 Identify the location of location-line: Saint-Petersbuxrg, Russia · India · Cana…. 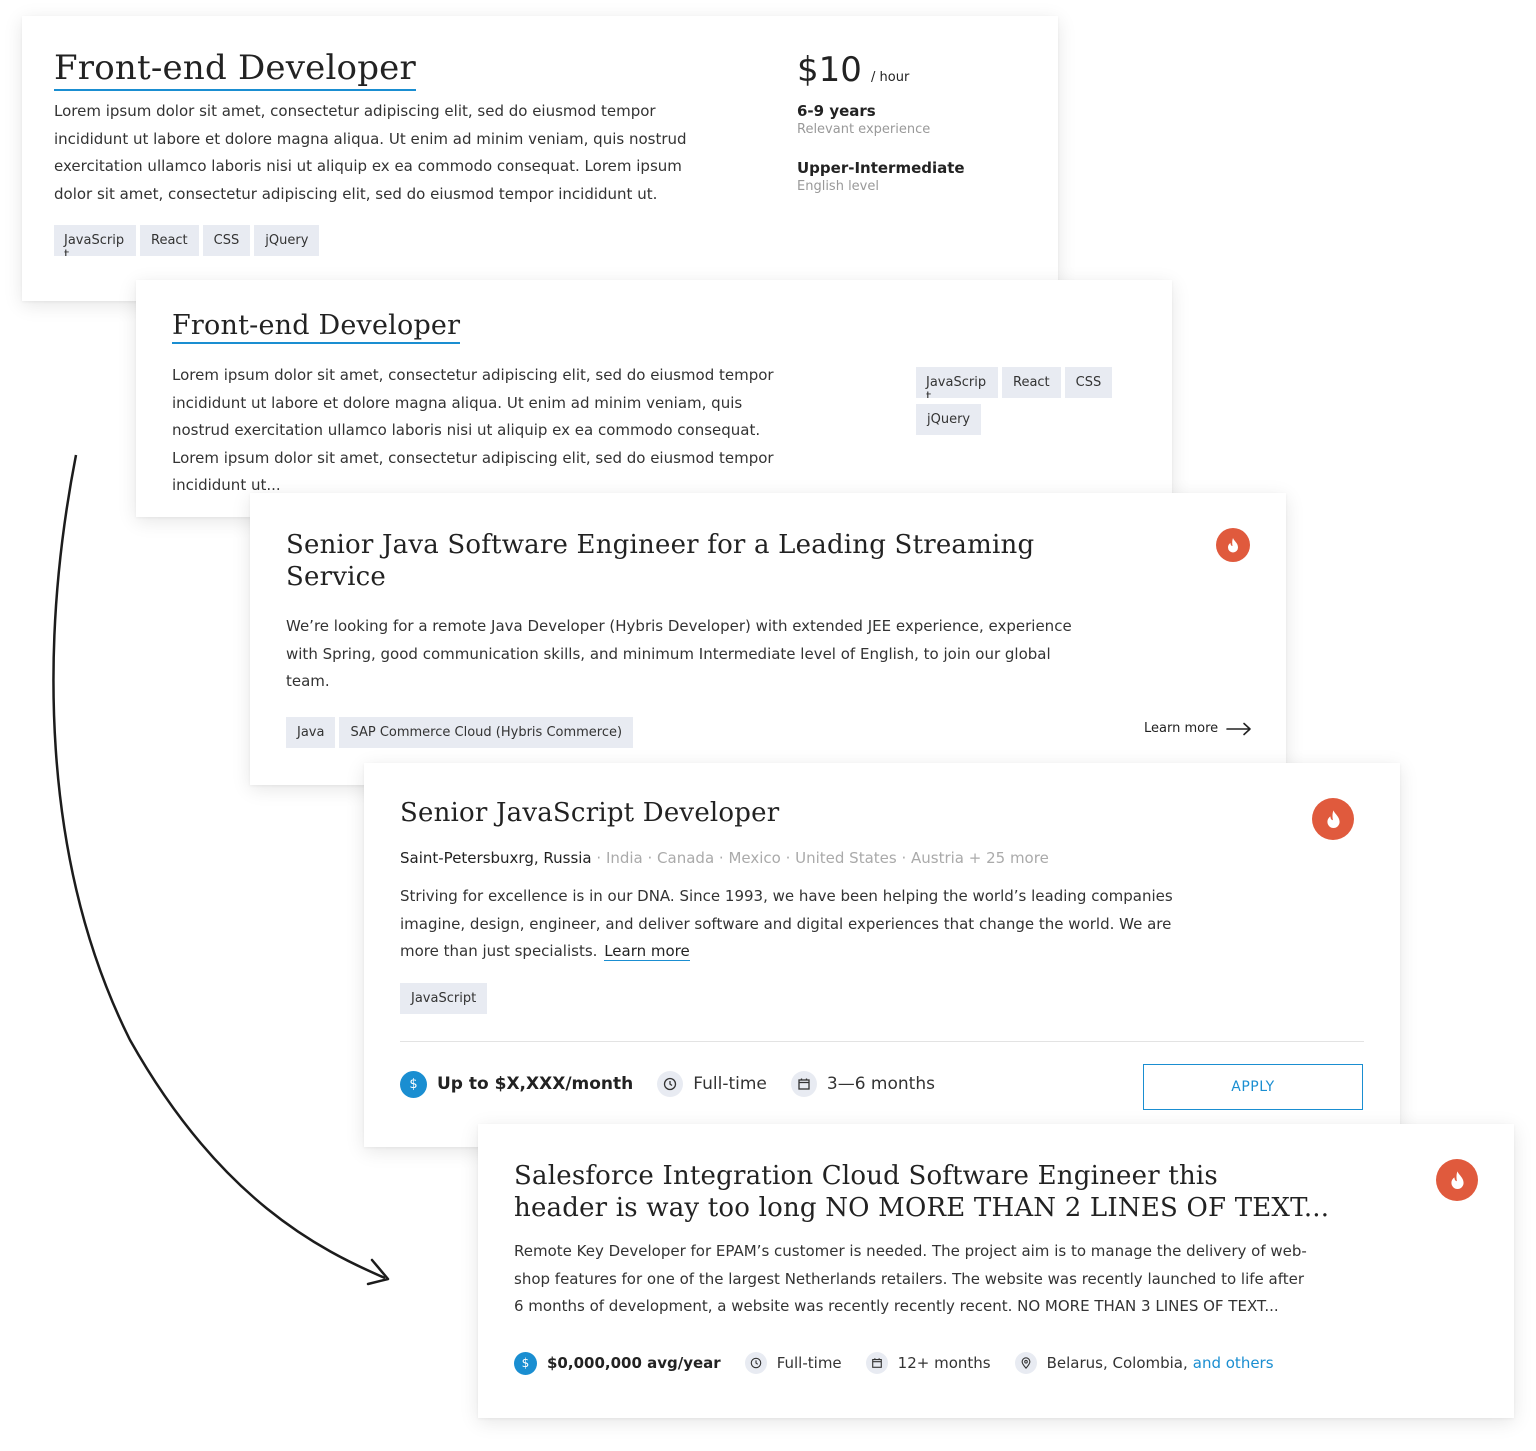
(724, 858).